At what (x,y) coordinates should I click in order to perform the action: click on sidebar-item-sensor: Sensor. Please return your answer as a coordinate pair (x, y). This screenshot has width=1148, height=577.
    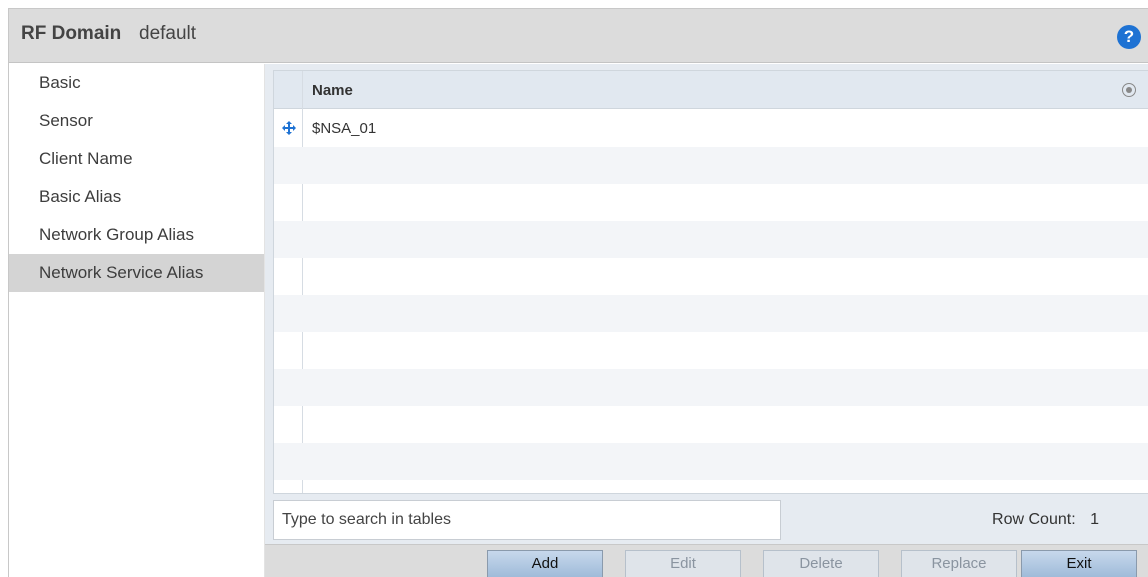
    Looking at the image, I should click on (136, 121).